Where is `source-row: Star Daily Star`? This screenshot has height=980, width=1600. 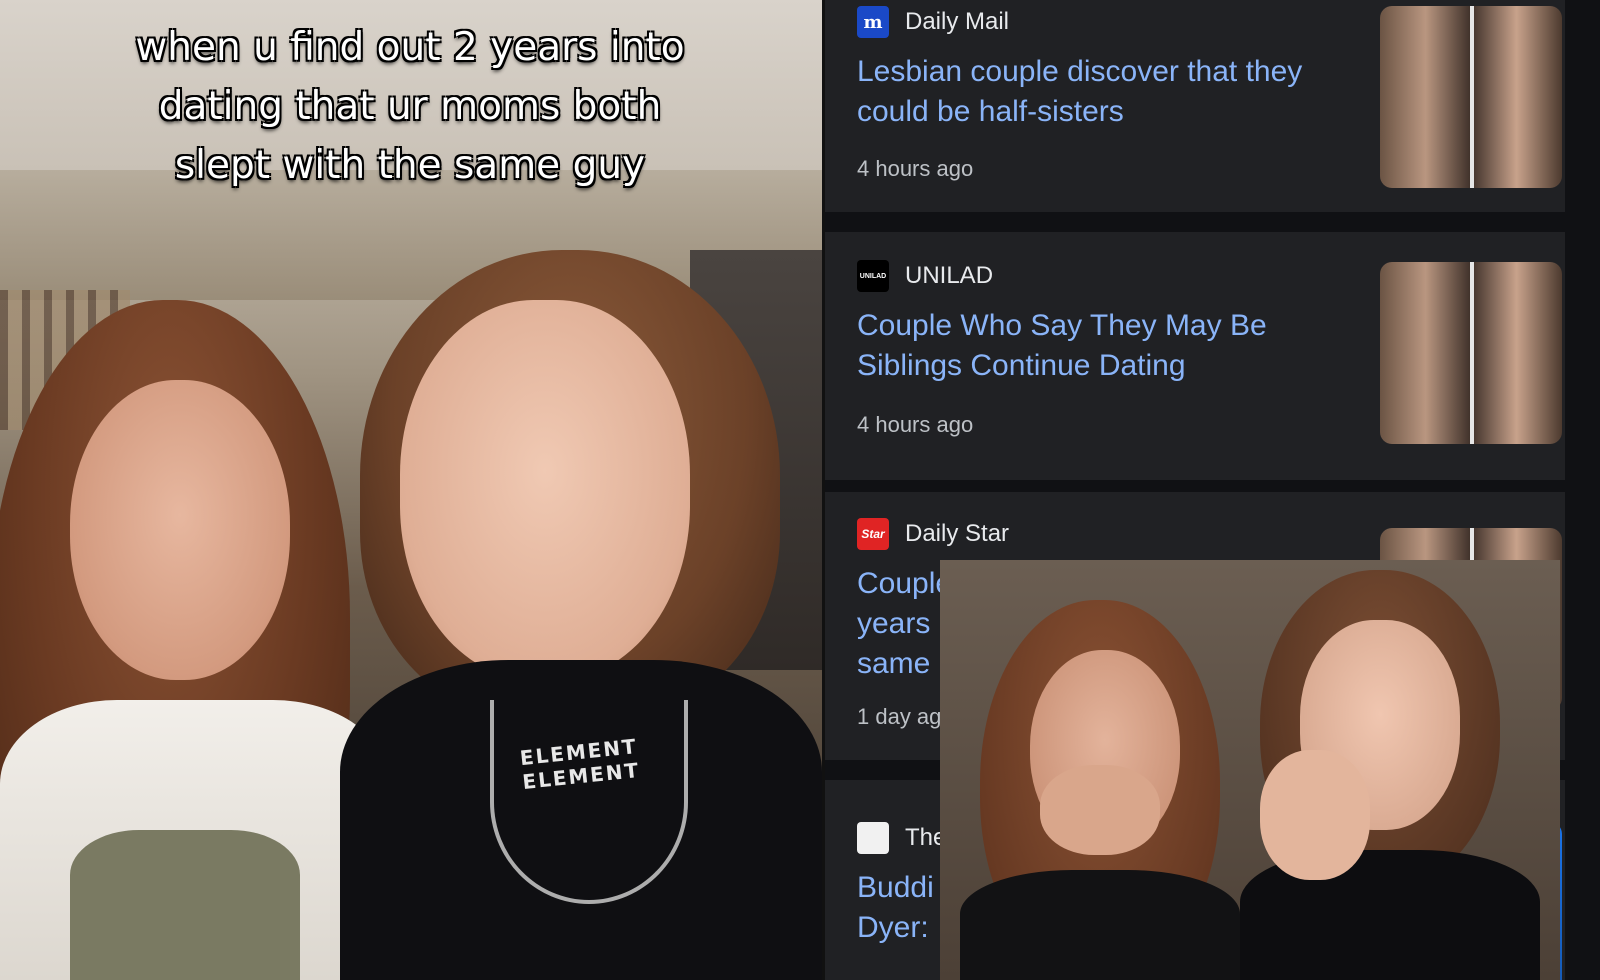
source-row: Star Daily Star is located at coordinates (933, 534).